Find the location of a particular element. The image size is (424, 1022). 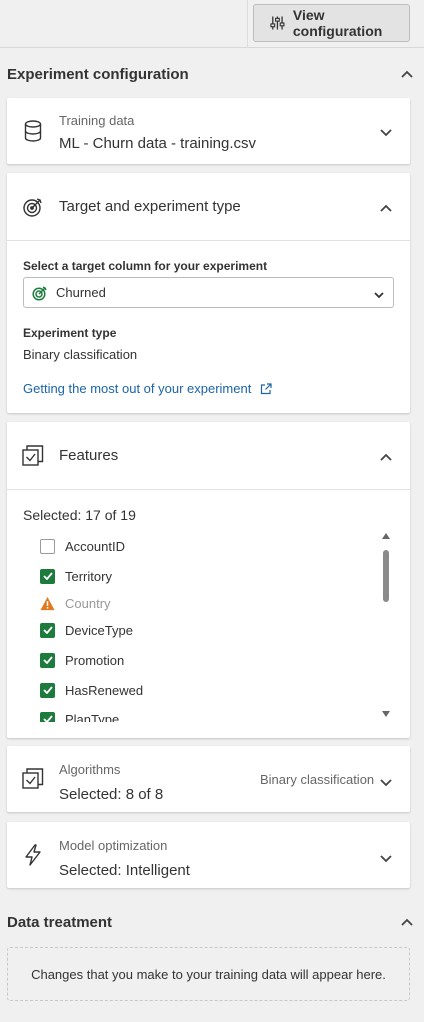

lightning-icon is located at coordinates (33, 855).